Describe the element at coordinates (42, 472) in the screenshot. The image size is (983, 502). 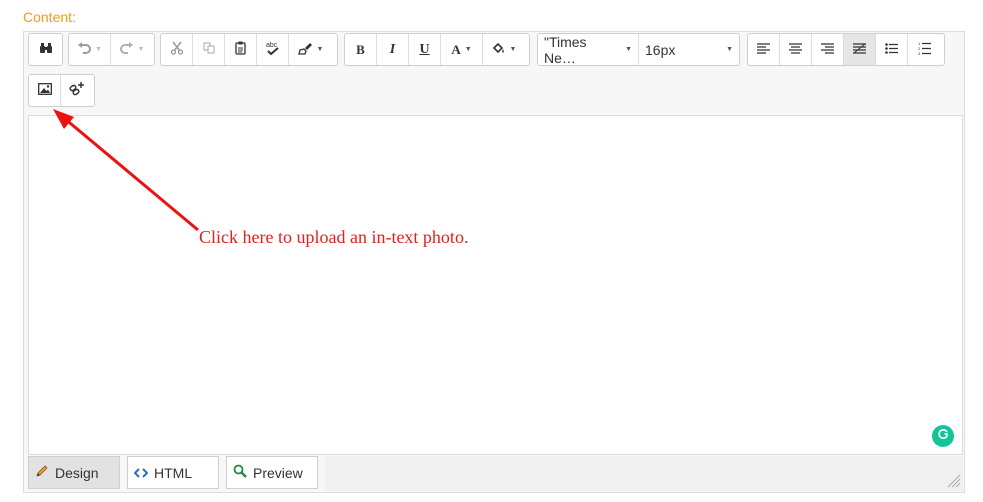
I see `pencil-icon` at that location.